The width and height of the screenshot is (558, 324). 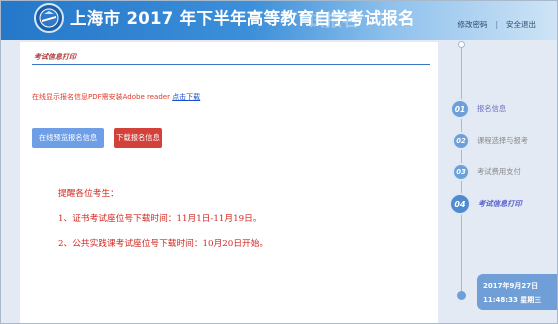 I want to click on header-links: 修改密码 | 安全退出, so click(x=496, y=24).